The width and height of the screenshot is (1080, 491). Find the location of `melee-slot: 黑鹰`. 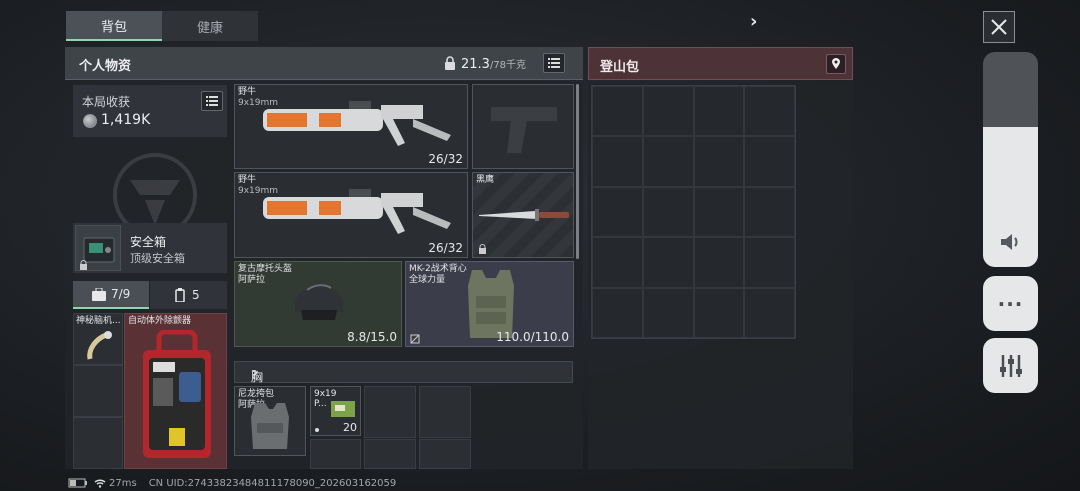

melee-slot: 黑鹰 is located at coordinates (523, 215).